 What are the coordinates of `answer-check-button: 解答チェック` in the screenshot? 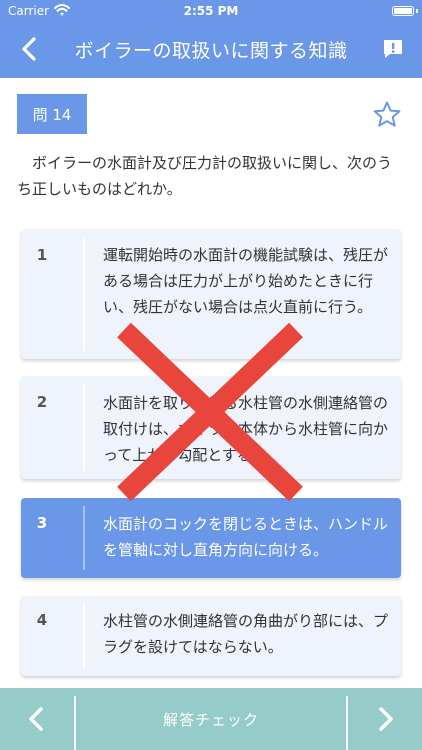 It's located at (211, 719).